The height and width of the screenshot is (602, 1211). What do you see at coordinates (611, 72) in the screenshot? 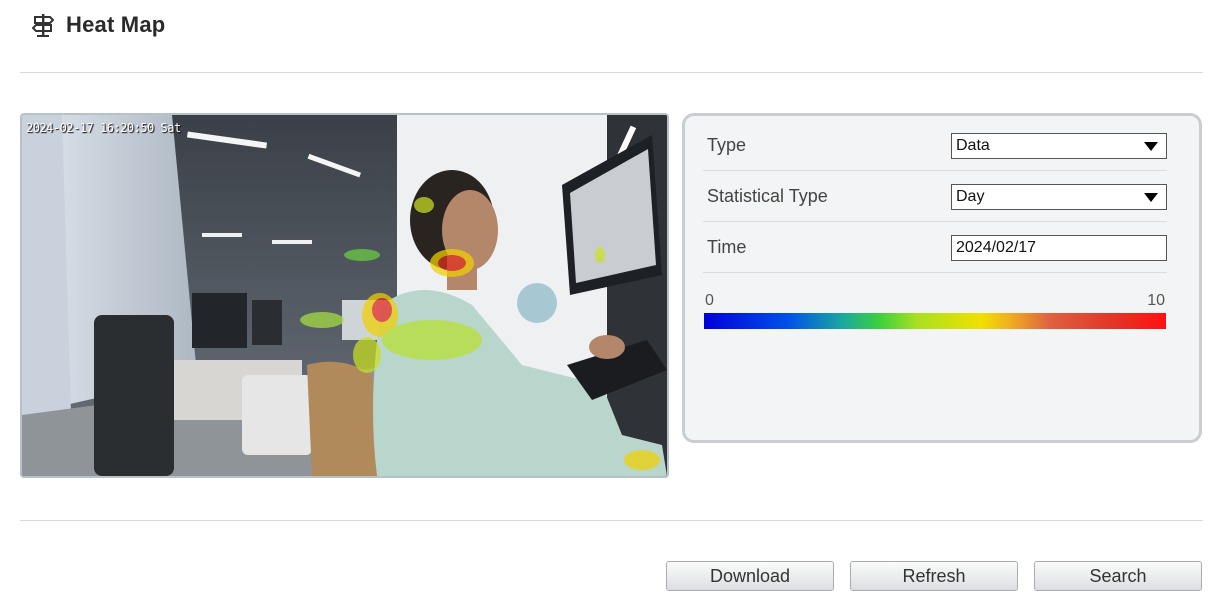
I see `header-divider` at bounding box center [611, 72].